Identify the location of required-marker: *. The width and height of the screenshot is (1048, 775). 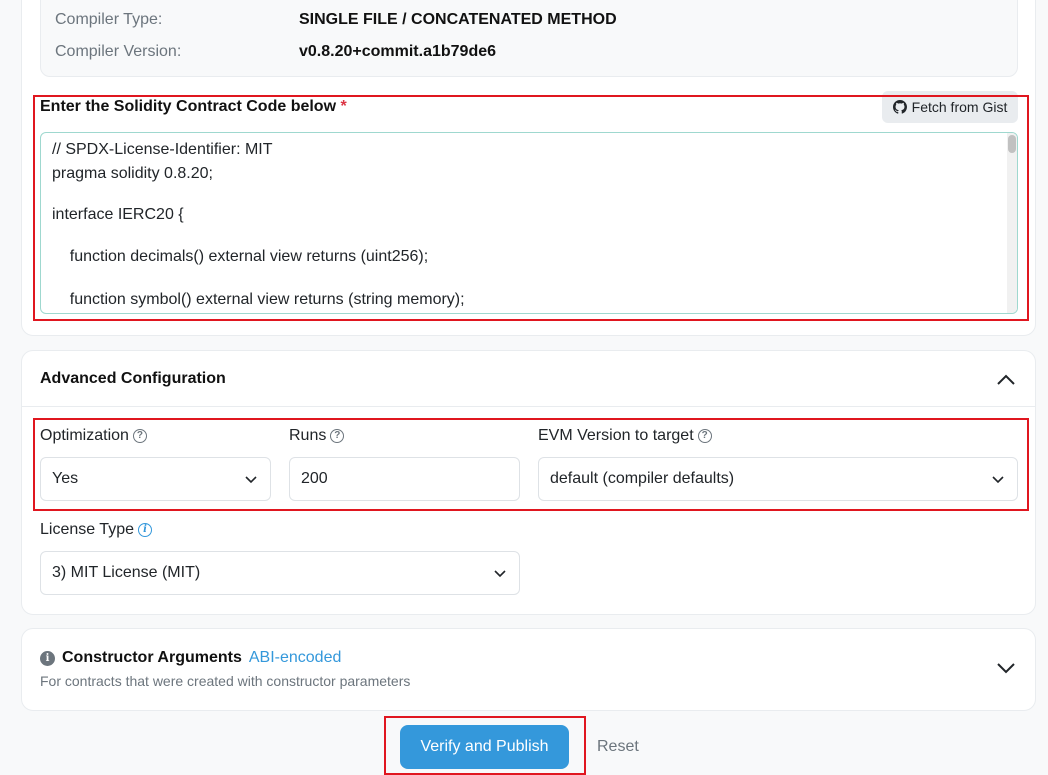
(343, 106).